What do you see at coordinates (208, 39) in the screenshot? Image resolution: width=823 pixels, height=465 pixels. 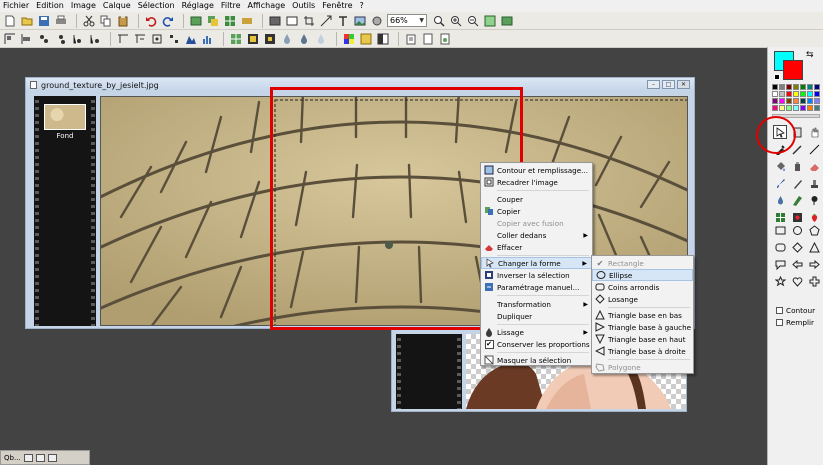 I see `levels-icon` at bounding box center [208, 39].